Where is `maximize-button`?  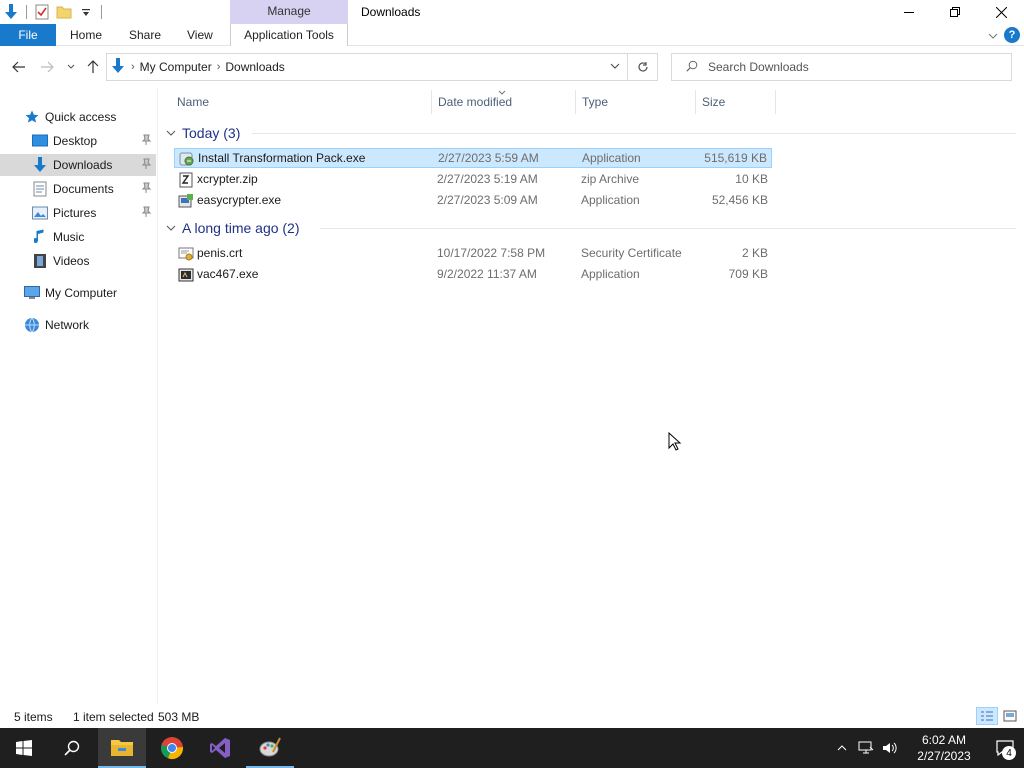
maximize-button is located at coordinates (955, 12).